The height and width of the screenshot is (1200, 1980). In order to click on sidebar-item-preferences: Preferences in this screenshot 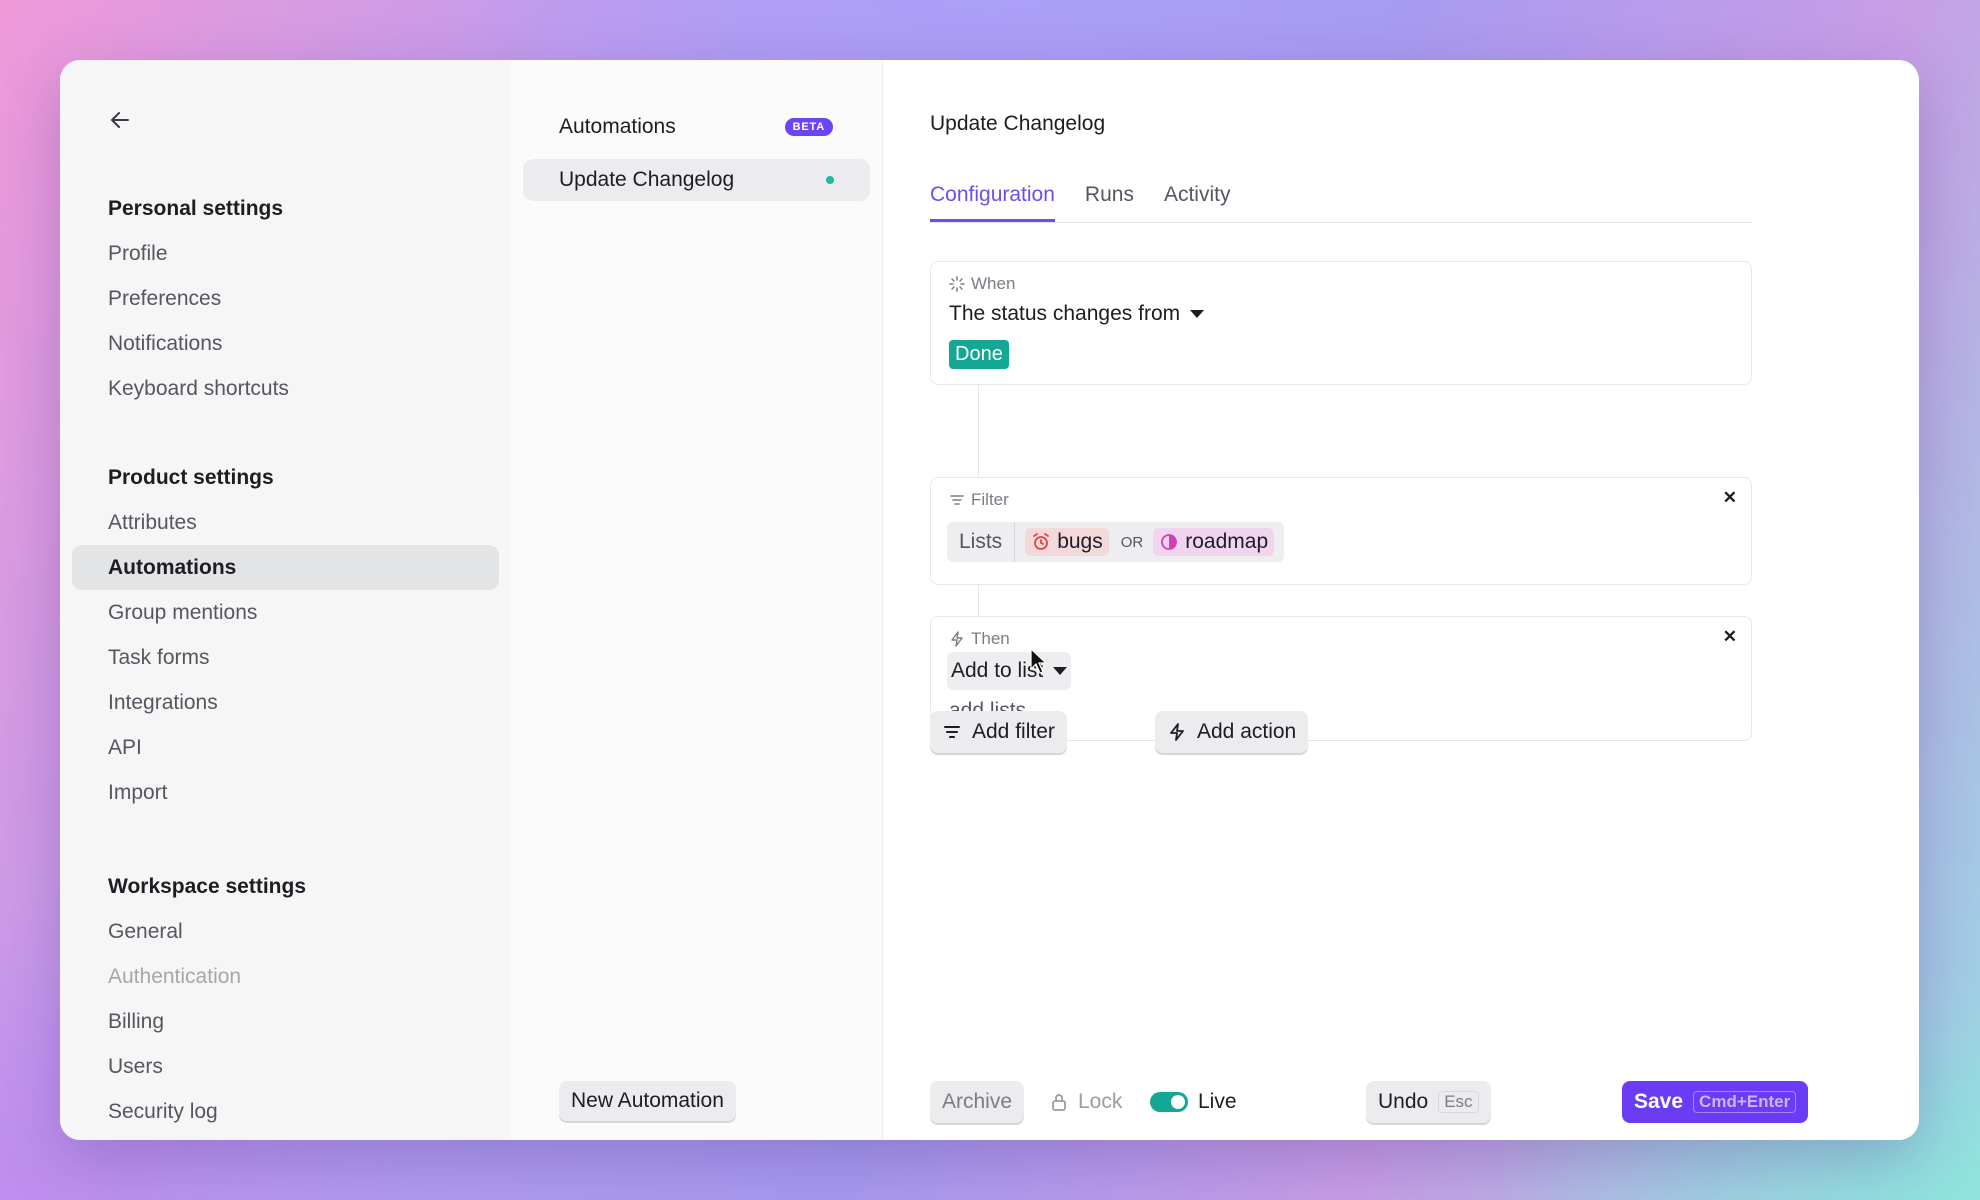, I will do `click(285, 298)`.